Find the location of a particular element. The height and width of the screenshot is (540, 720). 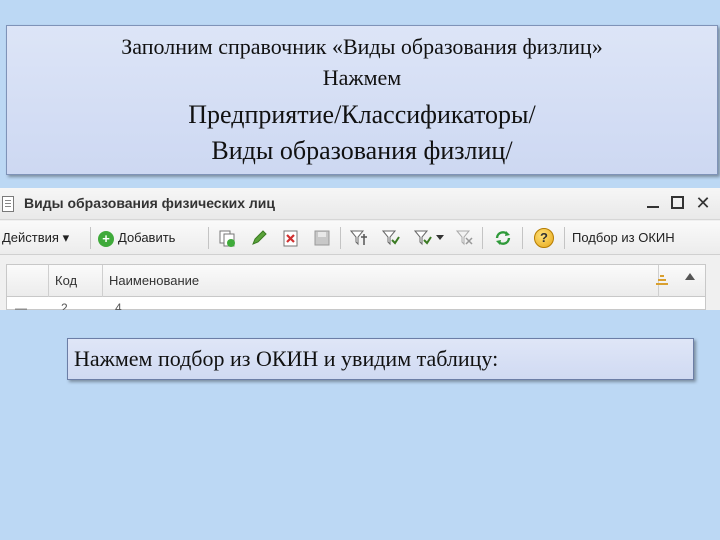

add-button-label: Добавить is located at coordinates (147, 237).